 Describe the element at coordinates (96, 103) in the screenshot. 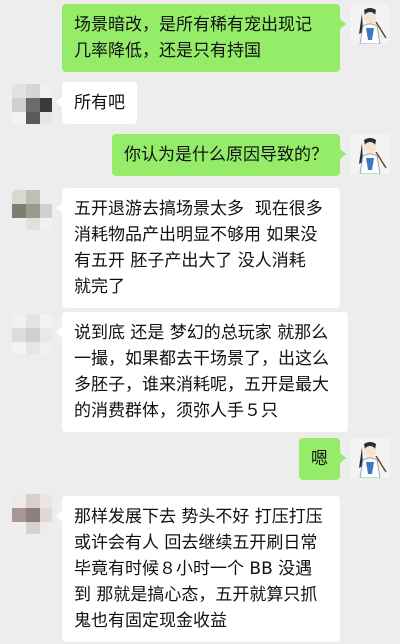

I see `message-bubble-incoming: 所有吧` at that location.